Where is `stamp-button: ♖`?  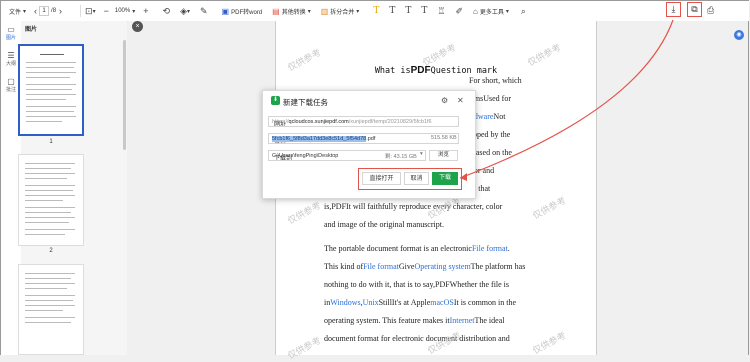 stamp-button: ♖ is located at coordinates (441, 11).